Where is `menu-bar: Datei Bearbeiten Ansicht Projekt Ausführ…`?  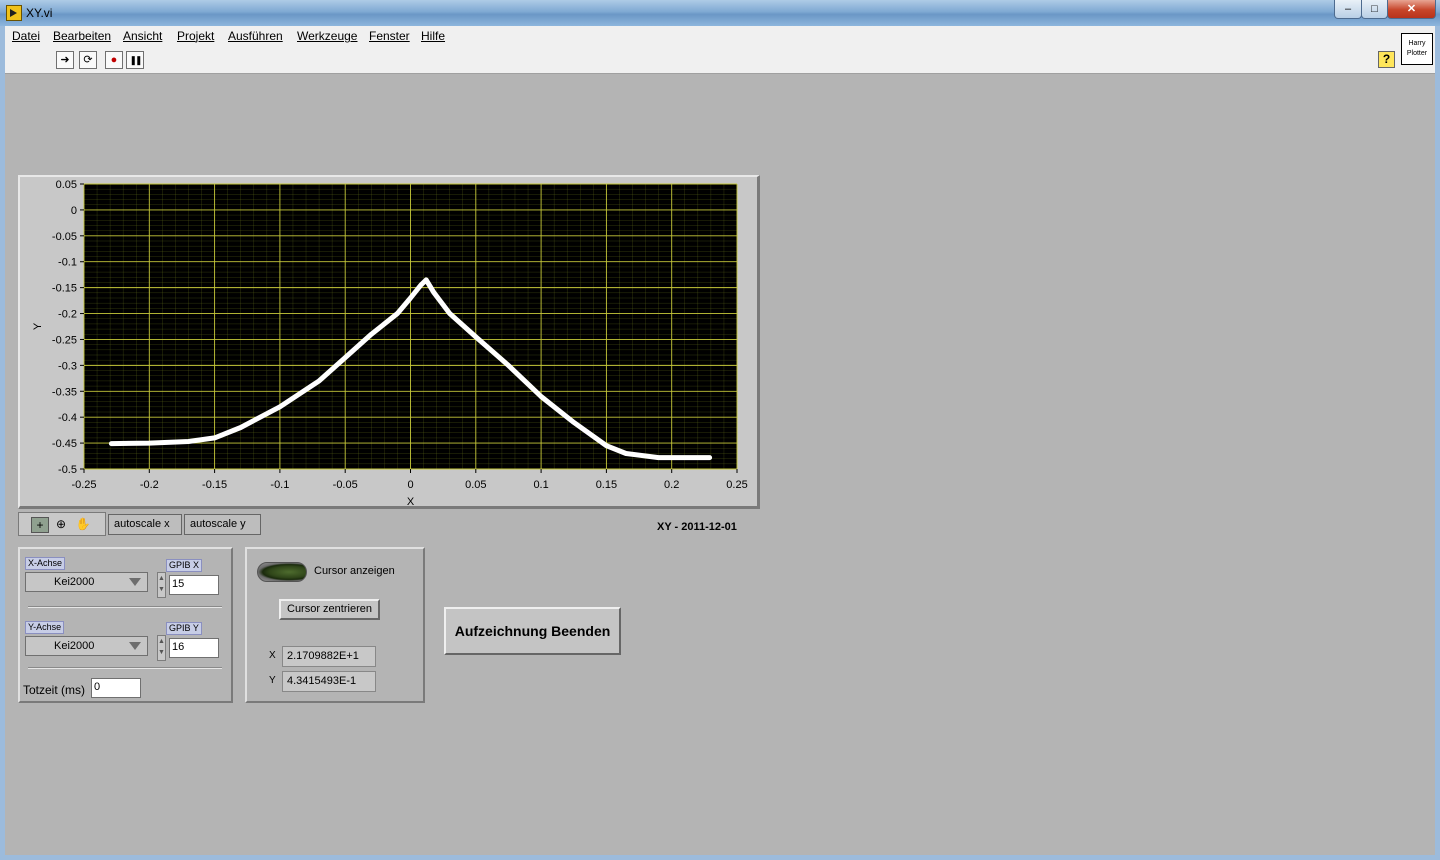
menu-bar: Datei Bearbeiten Ansicht Projekt Ausführ… is located at coordinates (720, 36).